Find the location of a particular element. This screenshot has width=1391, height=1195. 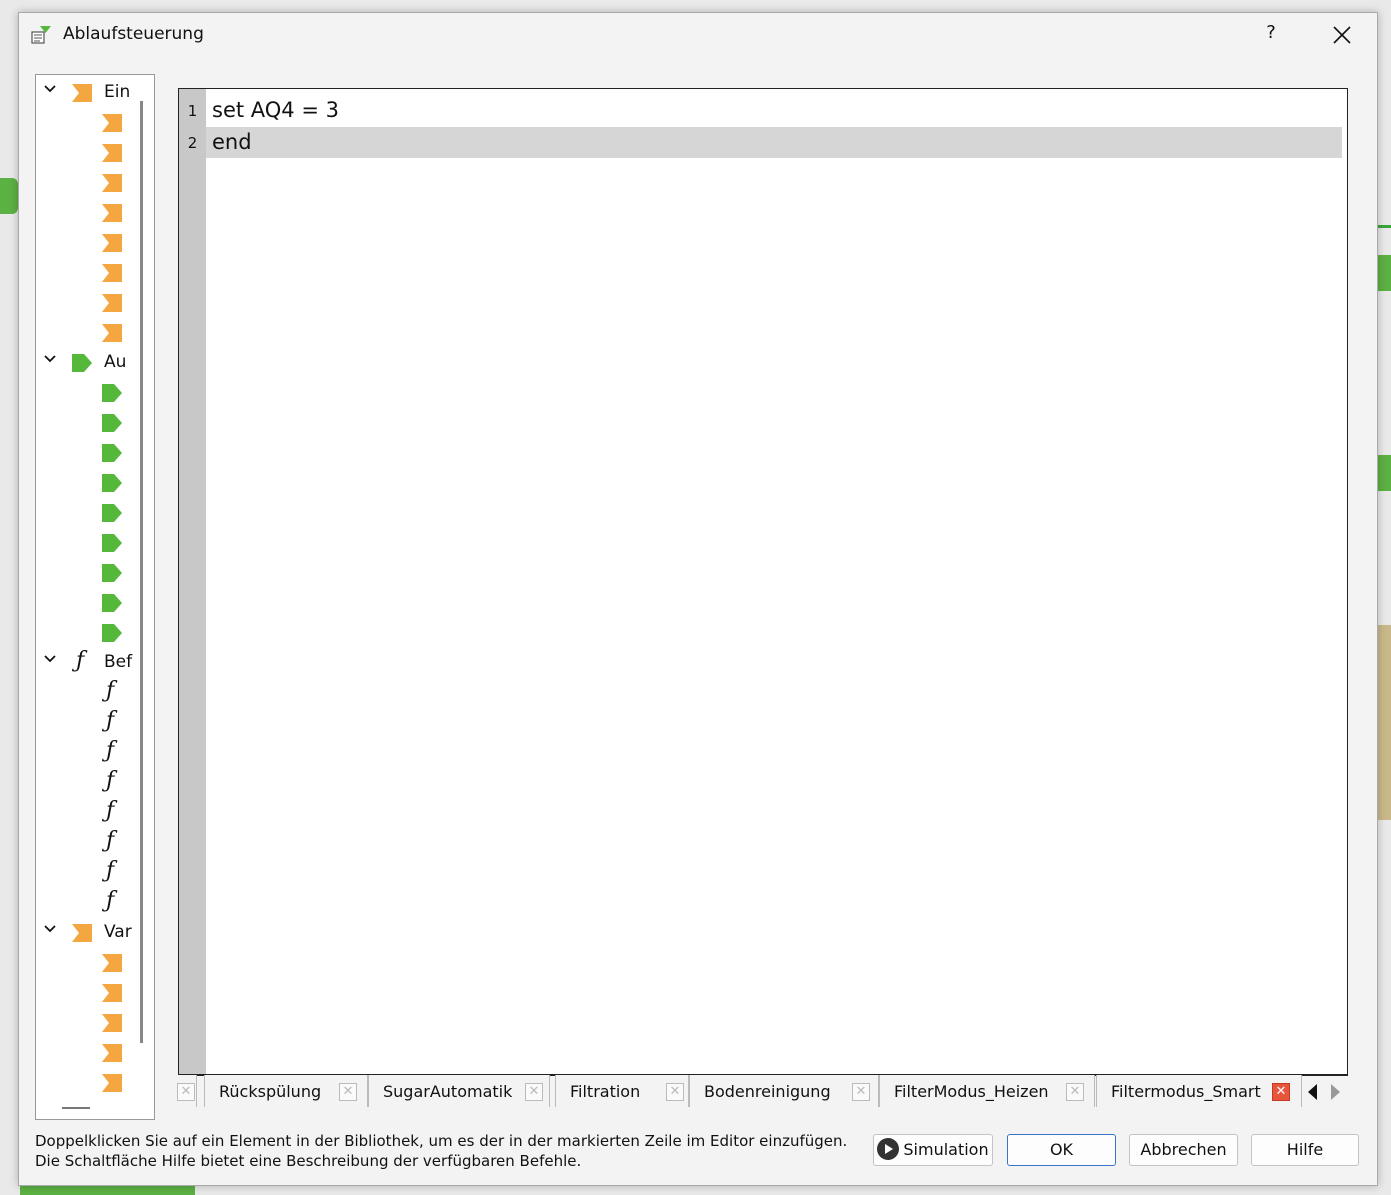

simulation-button: Simulation is located at coordinates (933, 1150).